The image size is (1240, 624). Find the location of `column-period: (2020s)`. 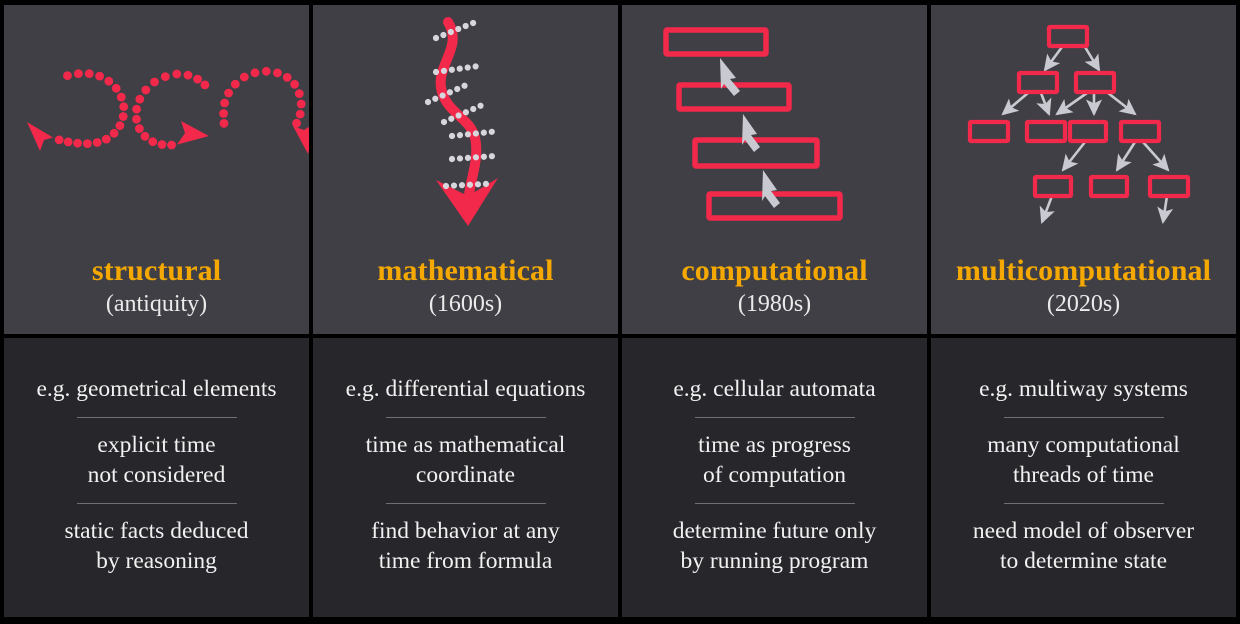

column-period: (2020s) is located at coordinates (1083, 303).